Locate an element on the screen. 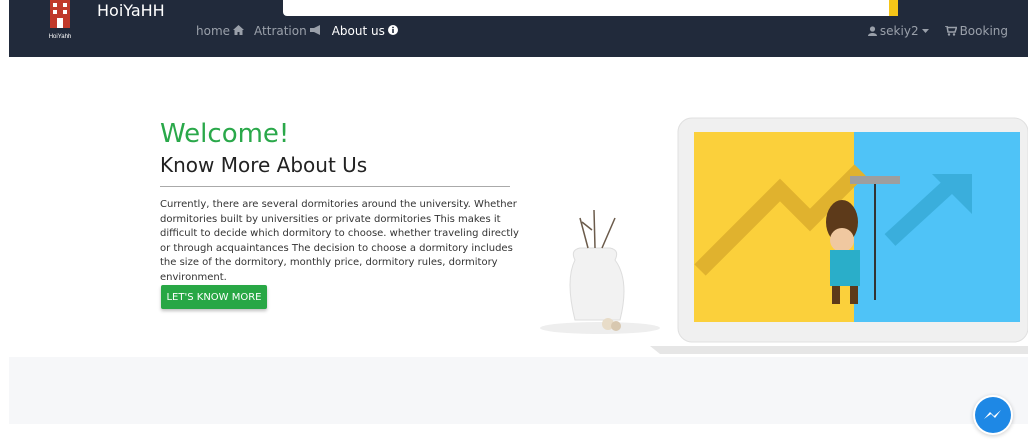  booking-link: Booking is located at coordinates (976, 31).